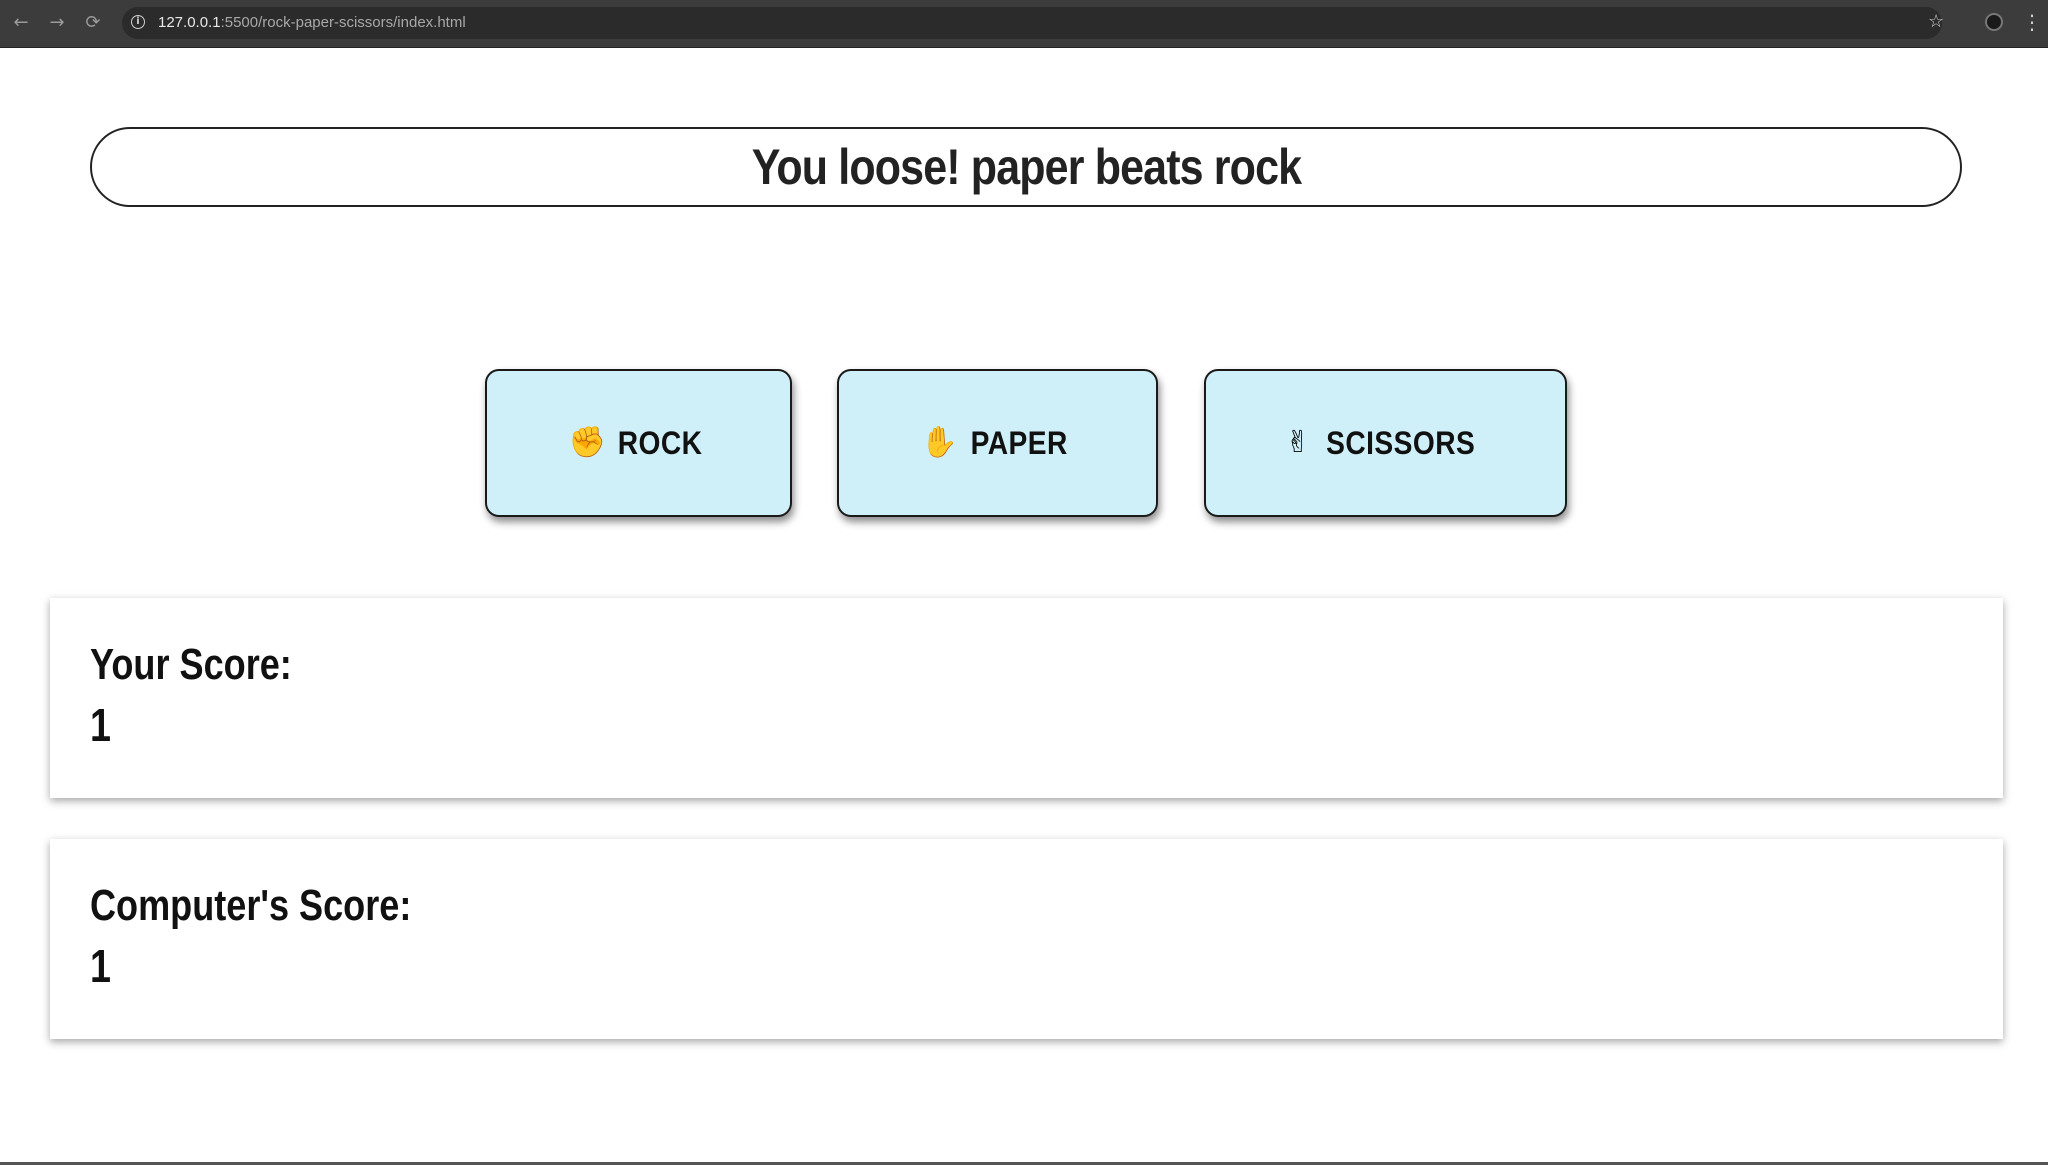 The width and height of the screenshot is (2048, 1165). I want to click on player-score-label: Your Score:, so click(191, 664).